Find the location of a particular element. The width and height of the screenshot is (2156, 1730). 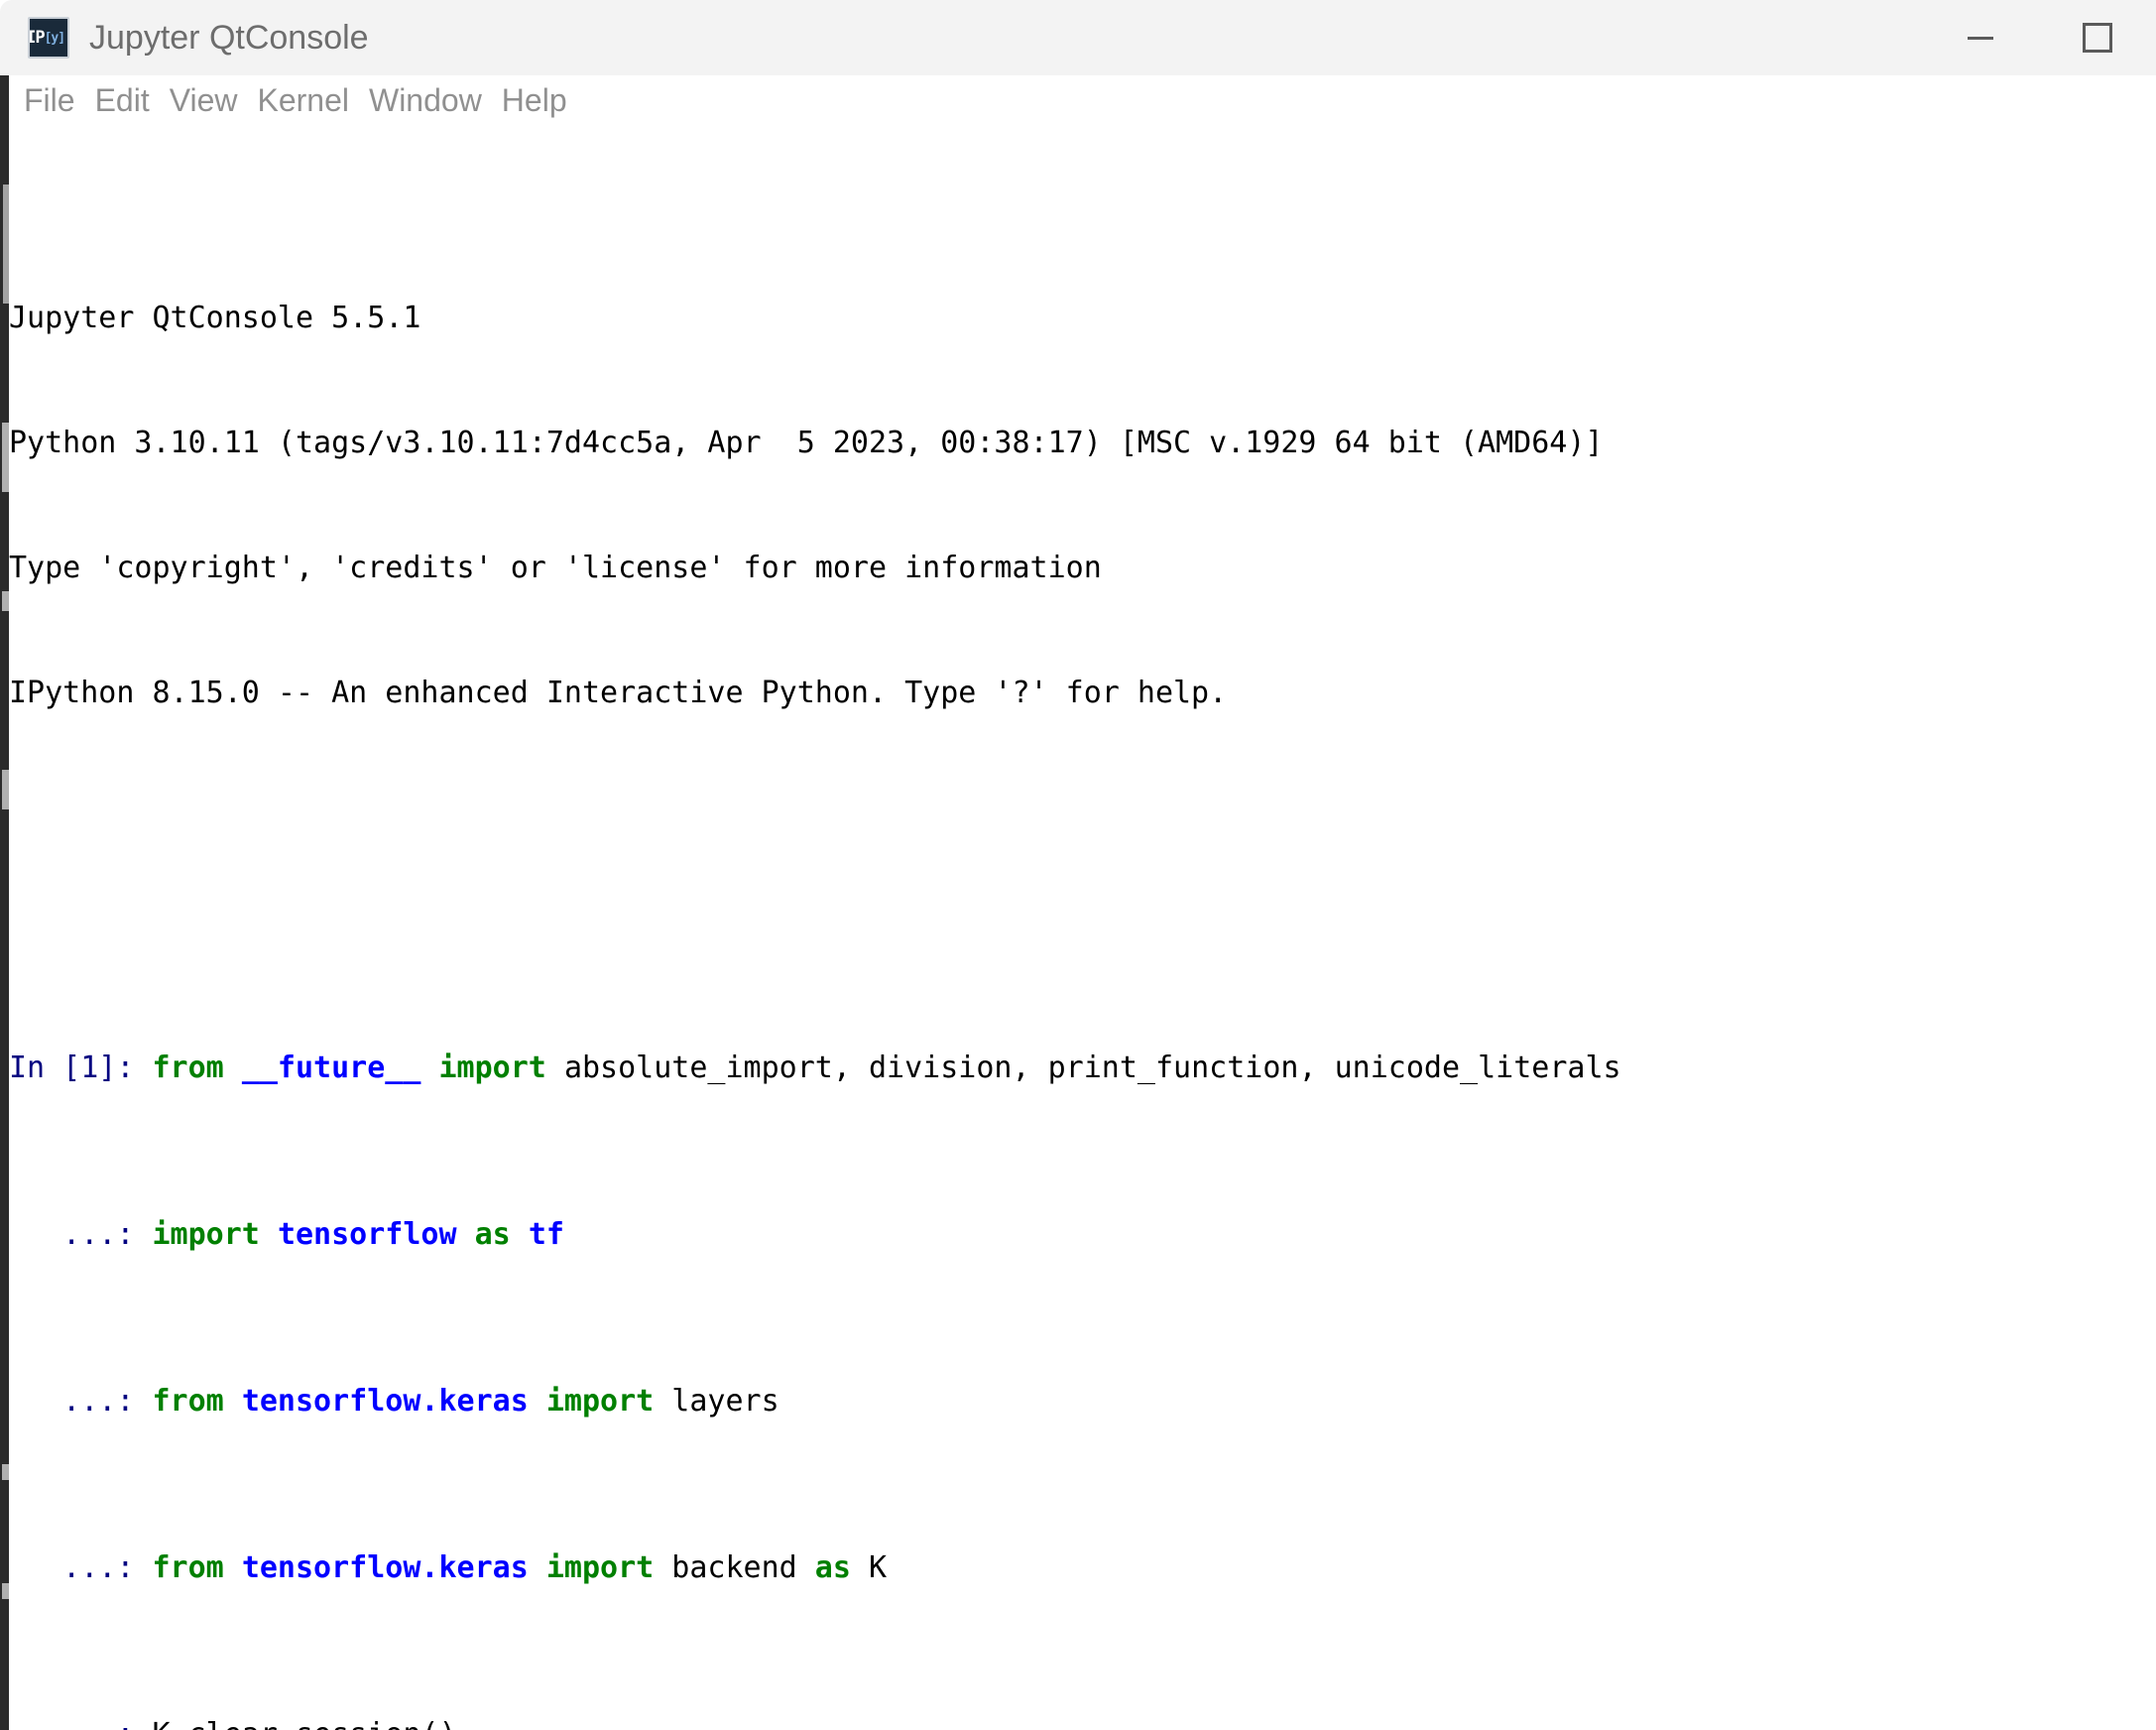

alias-tf: tf is located at coordinates (546, 1234).